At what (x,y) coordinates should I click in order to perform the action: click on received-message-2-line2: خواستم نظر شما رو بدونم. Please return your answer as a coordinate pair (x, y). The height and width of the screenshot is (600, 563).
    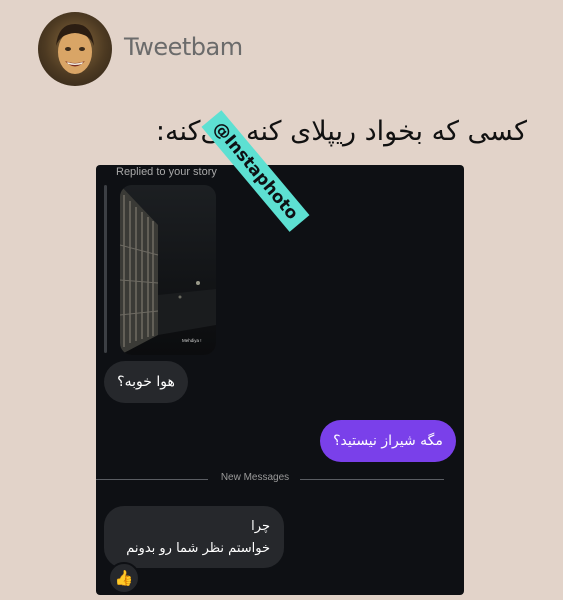
    Looking at the image, I should click on (198, 548).